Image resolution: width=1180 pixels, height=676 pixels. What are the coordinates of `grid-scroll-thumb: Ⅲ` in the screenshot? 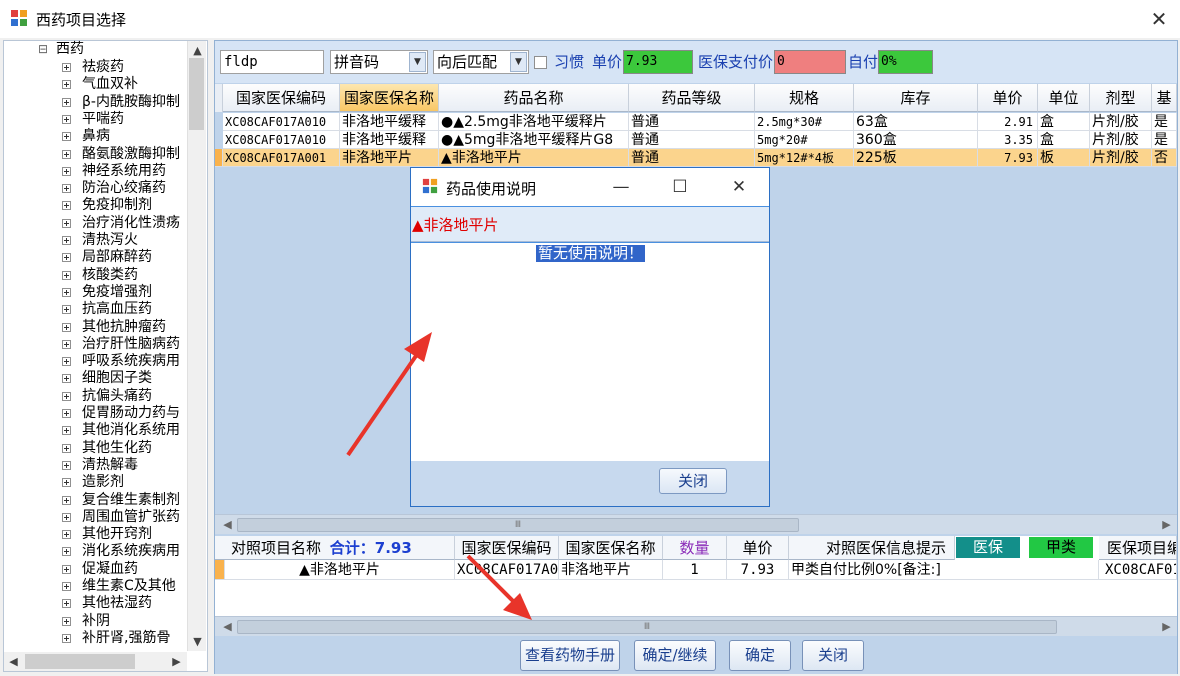 It's located at (518, 525).